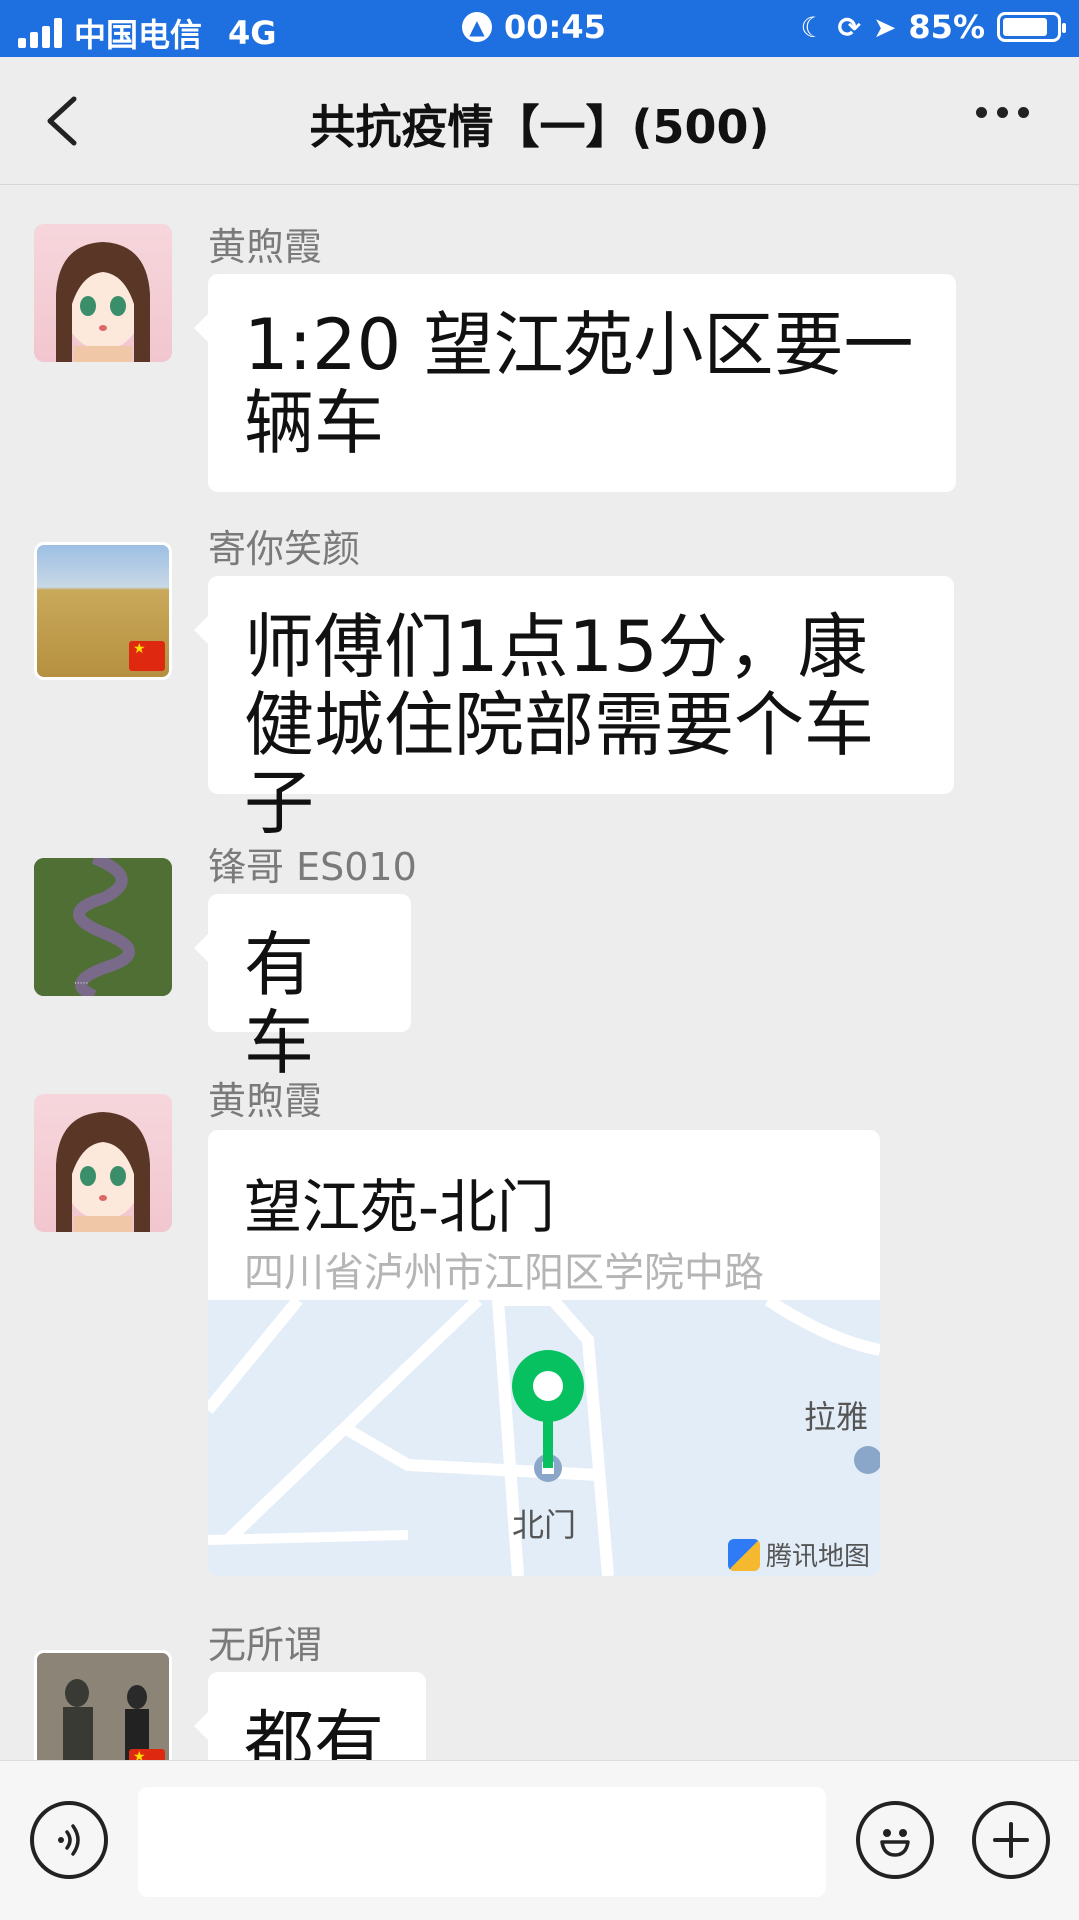 The height and width of the screenshot is (1920, 1079). Describe the element at coordinates (895, 1840) in the screenshot. I see `emoji-icon` at that location.